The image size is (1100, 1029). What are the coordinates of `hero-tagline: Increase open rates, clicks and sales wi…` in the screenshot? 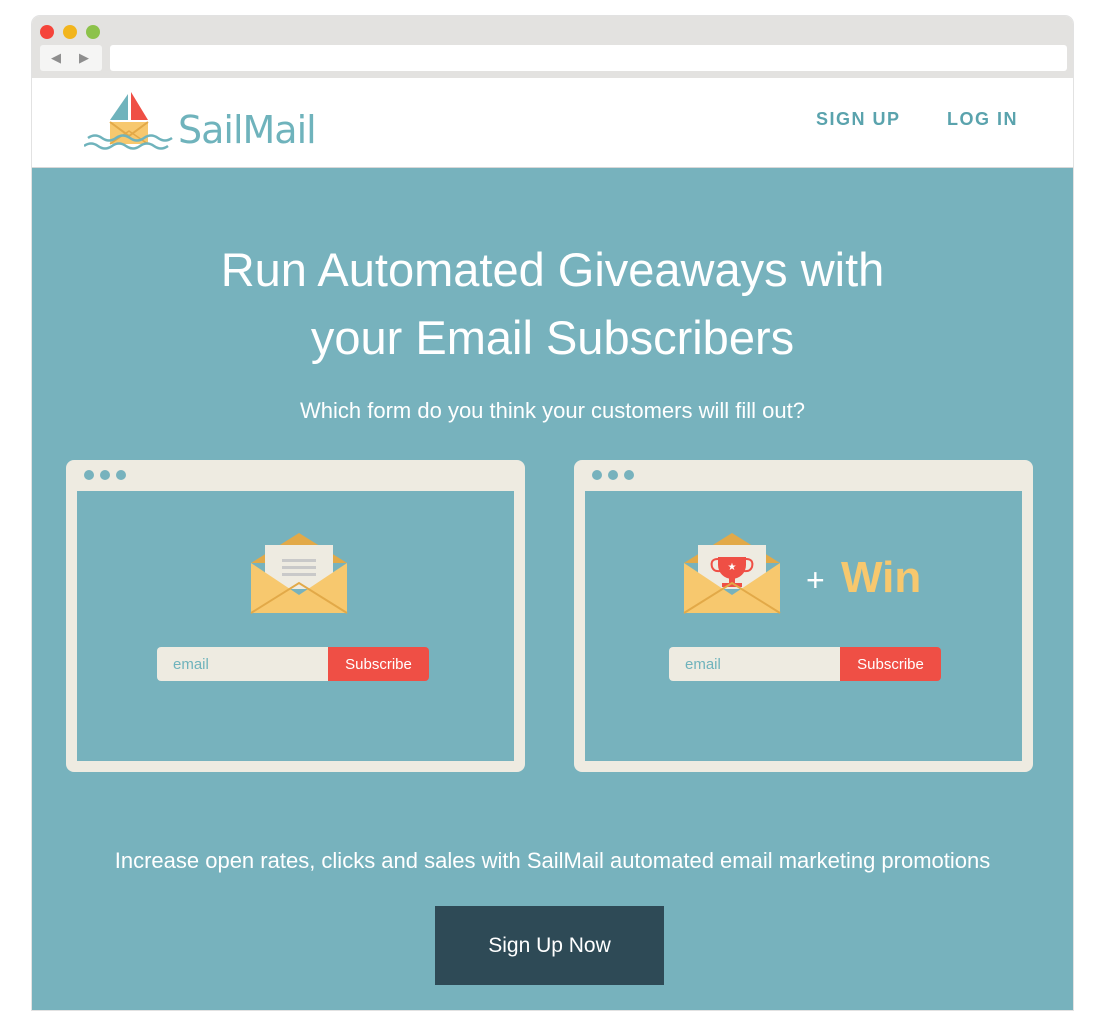 It's located at (552, 860).